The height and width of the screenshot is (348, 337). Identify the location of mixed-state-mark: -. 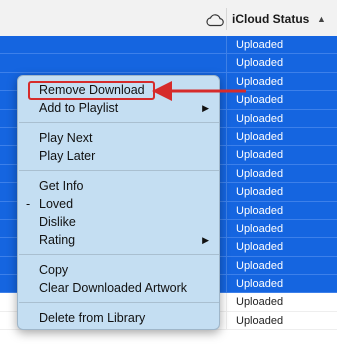
(28, 204).